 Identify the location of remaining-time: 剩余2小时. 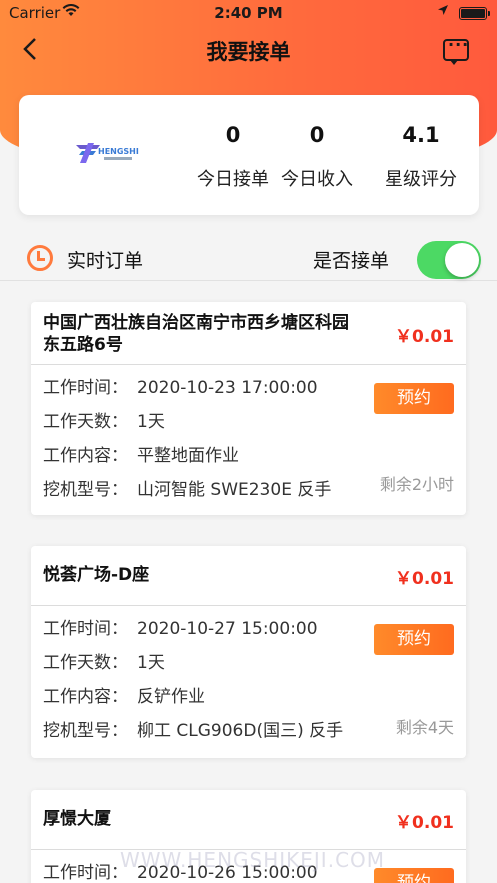
(416, 484).